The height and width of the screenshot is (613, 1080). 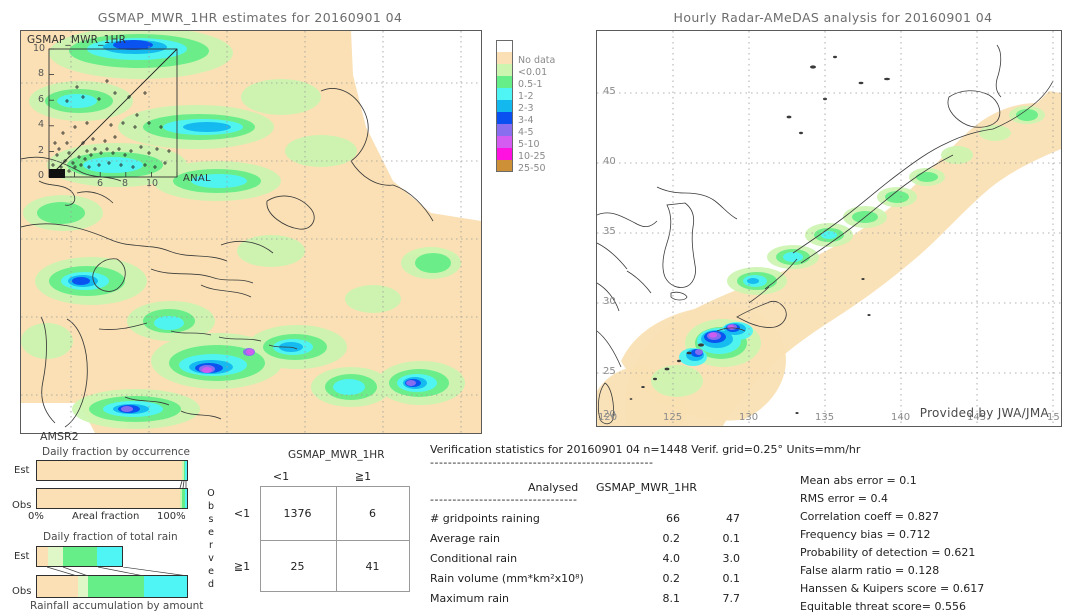 I want to click on lat-label-25: 25, so click(x=609, y=371).